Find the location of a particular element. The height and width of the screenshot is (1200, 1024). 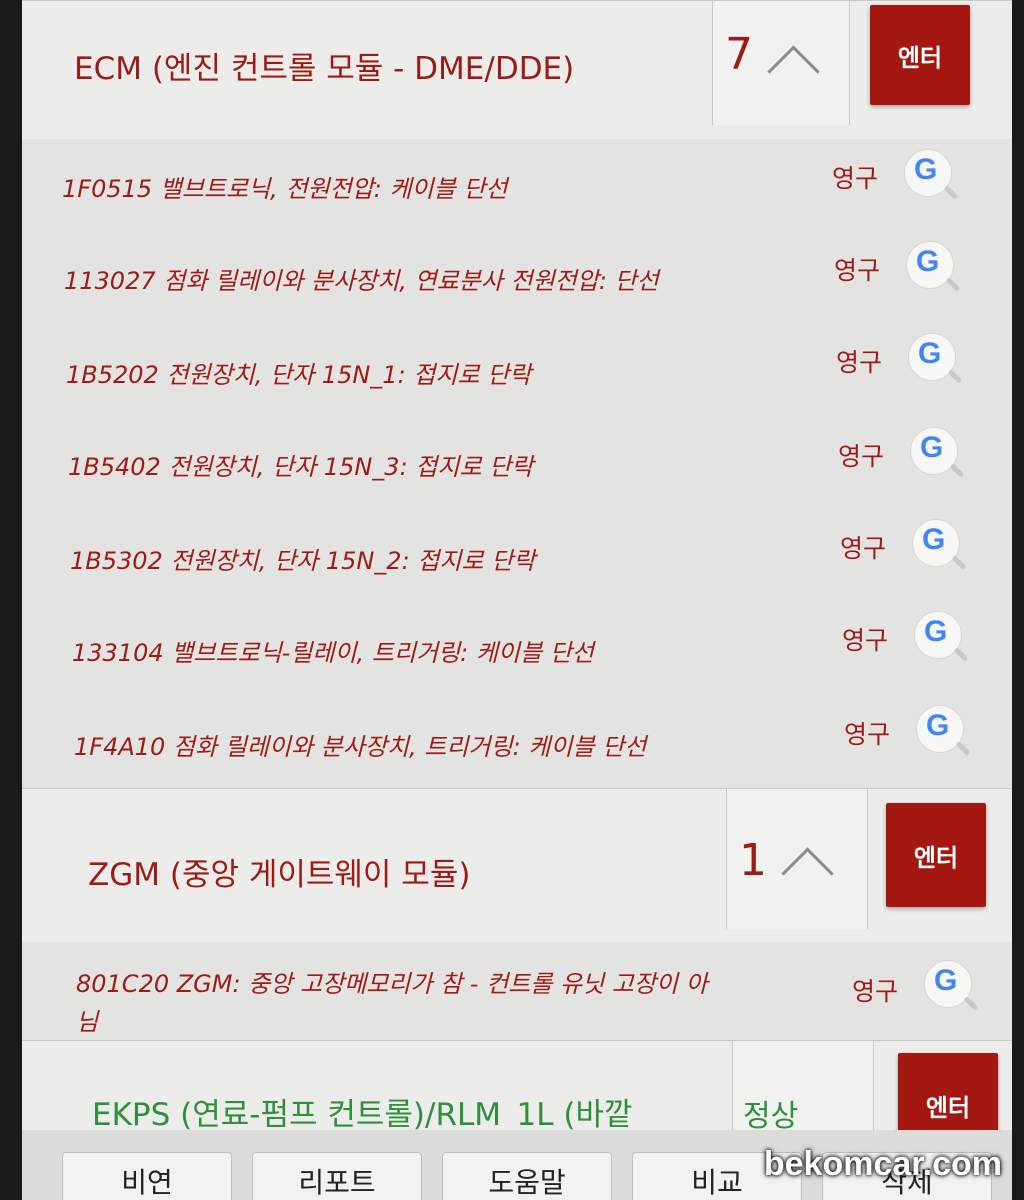

fault-text: 1F0515 밸브트로닉, 전원전압: 케이블 단선 is located at coordinates (285, 189).